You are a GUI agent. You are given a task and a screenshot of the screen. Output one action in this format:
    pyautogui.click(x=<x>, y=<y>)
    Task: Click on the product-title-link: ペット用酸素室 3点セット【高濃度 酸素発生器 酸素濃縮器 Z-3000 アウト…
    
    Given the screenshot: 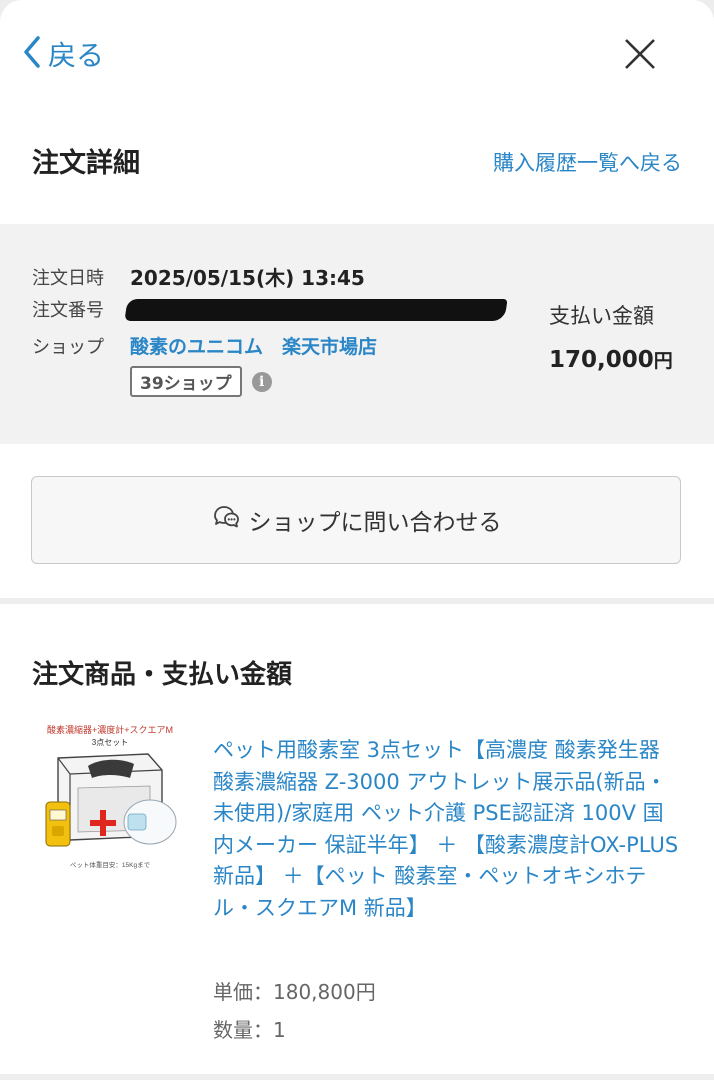 What is the action you would take?
    pyautogui.click(x=448, y=829)
    